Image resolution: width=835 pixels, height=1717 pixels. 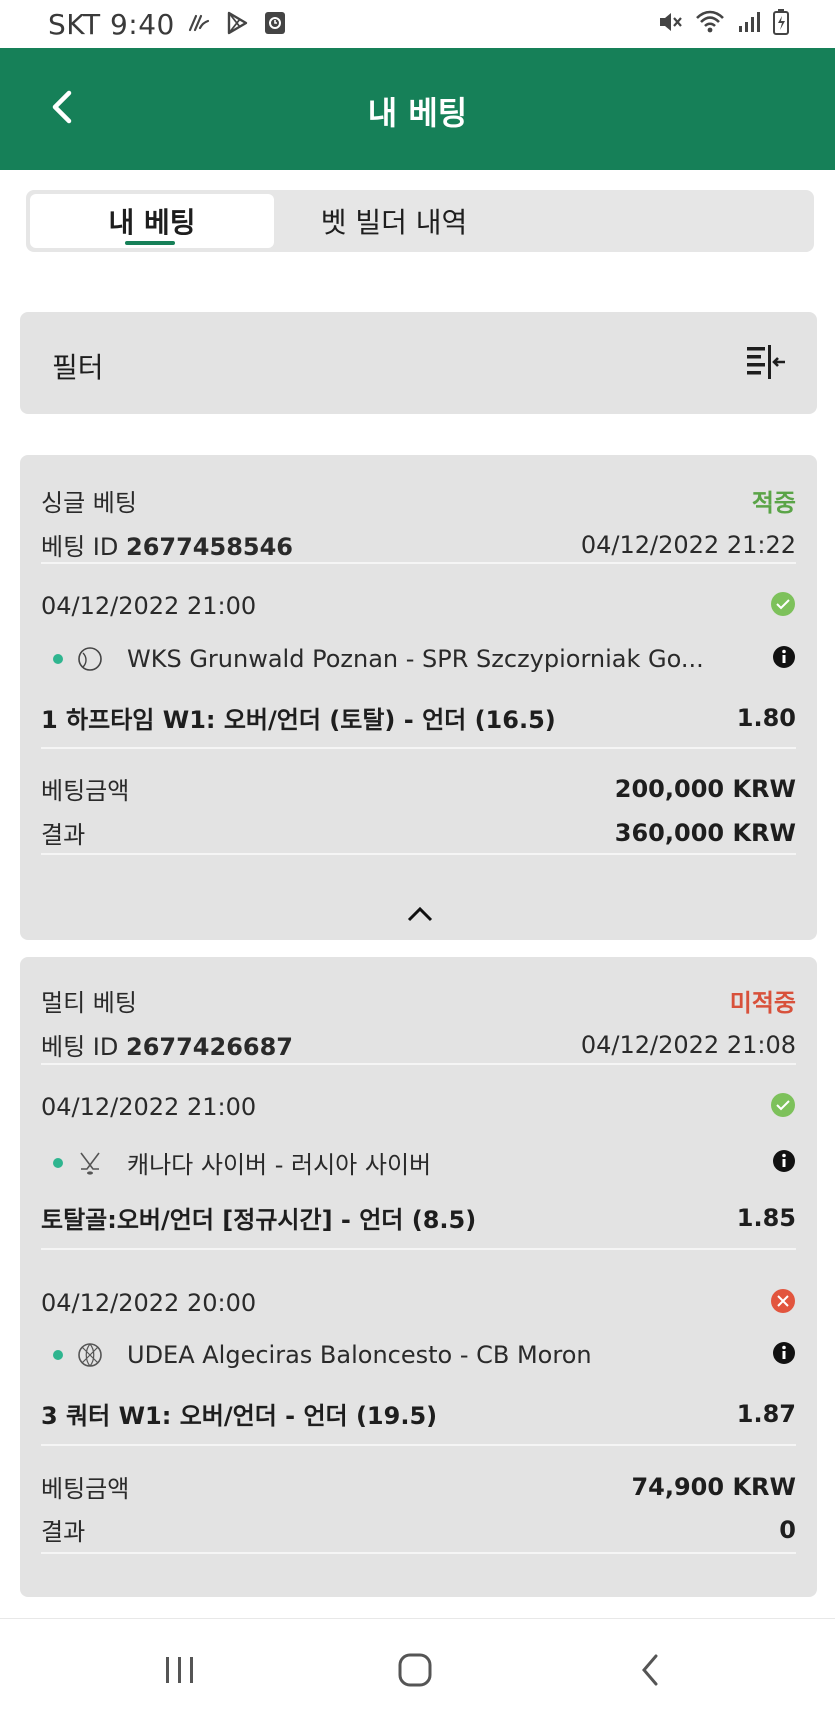 What do you see at coordinates (279, 1165) in the screenshot?
I see `event-name: 캐나다 사이버 - 러시아 사이버` at bounding box center [279, 1165].